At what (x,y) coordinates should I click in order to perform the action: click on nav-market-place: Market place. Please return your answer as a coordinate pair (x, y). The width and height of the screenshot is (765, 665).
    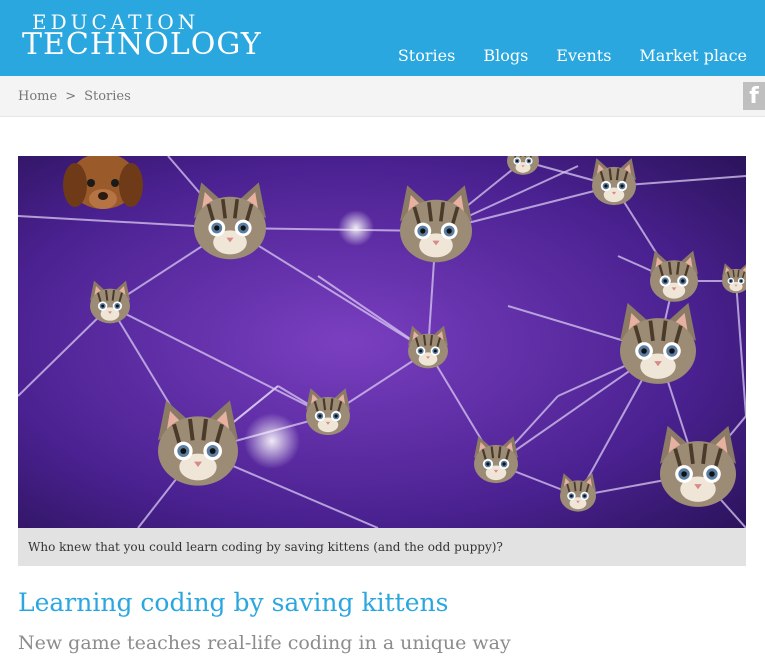
    Looking at the image, I should click on (693, 55).